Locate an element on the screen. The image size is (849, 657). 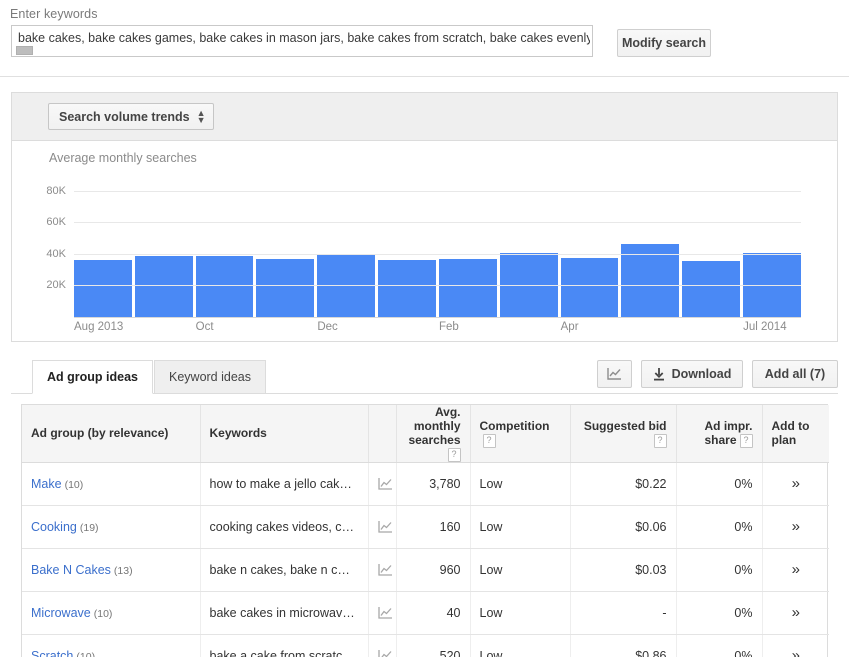
tab-keyword-ideas: Keyword ideas is located at coordinates (210, 377).